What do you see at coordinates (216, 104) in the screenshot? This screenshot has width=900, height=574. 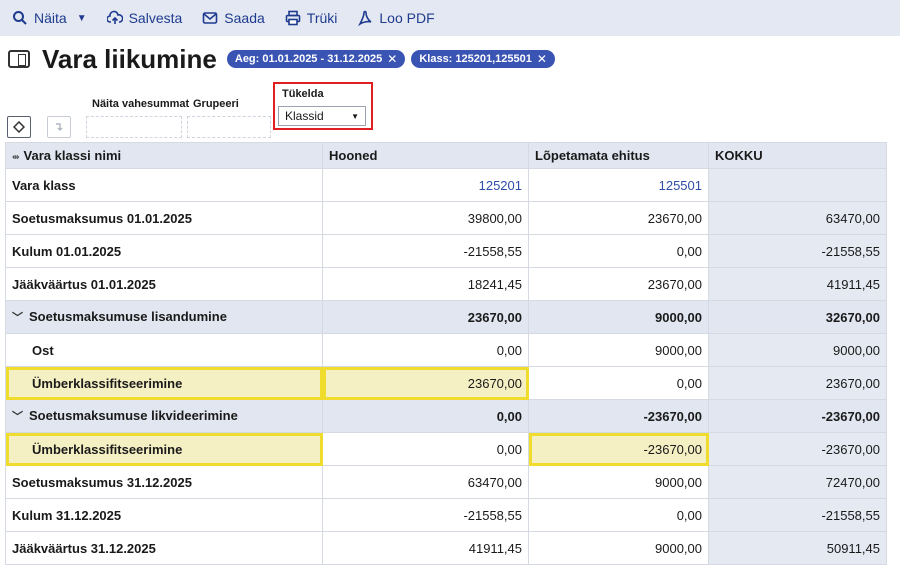 I see `grupeeri-label: Grupeeri` at bounding box center [216, 104].